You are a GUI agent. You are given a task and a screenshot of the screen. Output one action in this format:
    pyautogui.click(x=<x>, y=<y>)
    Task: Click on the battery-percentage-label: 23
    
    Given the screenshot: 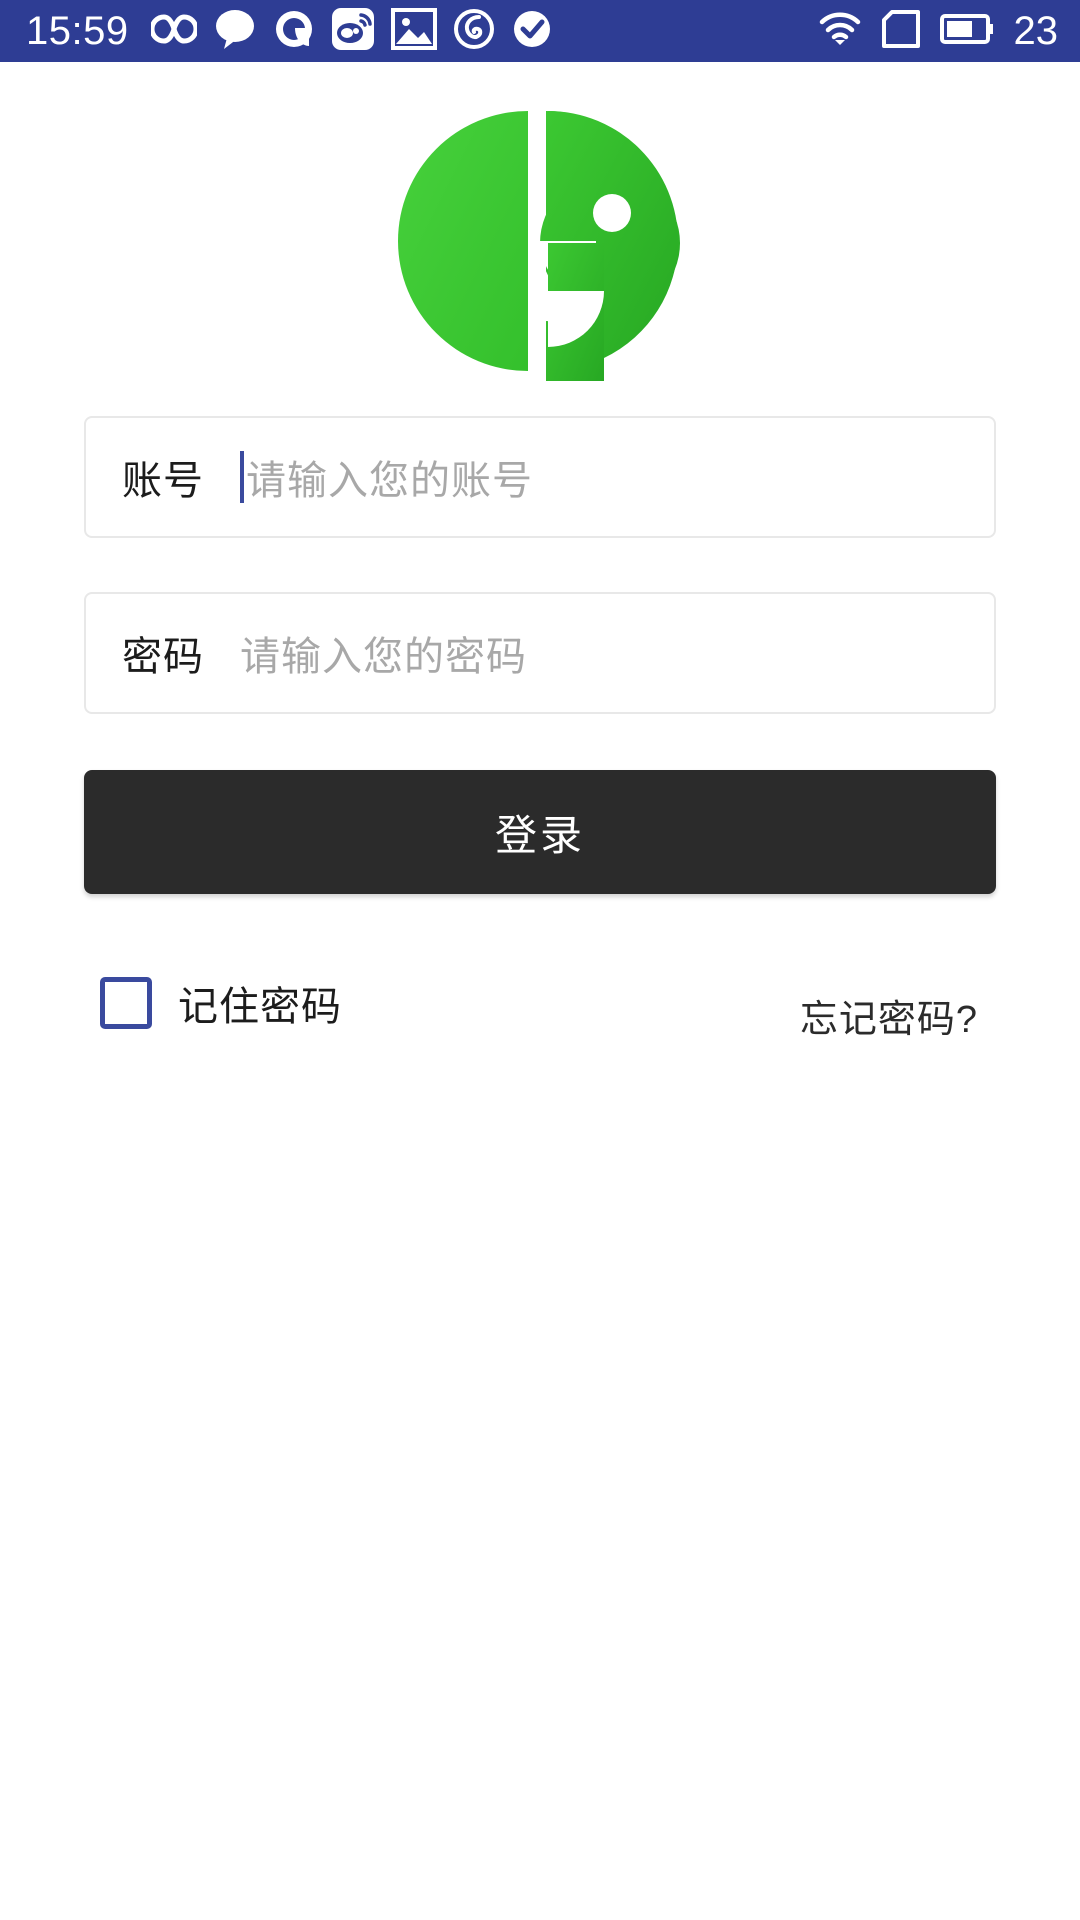 What is the action you would take?
    pyautogui.click(x=1036, y=31)
    